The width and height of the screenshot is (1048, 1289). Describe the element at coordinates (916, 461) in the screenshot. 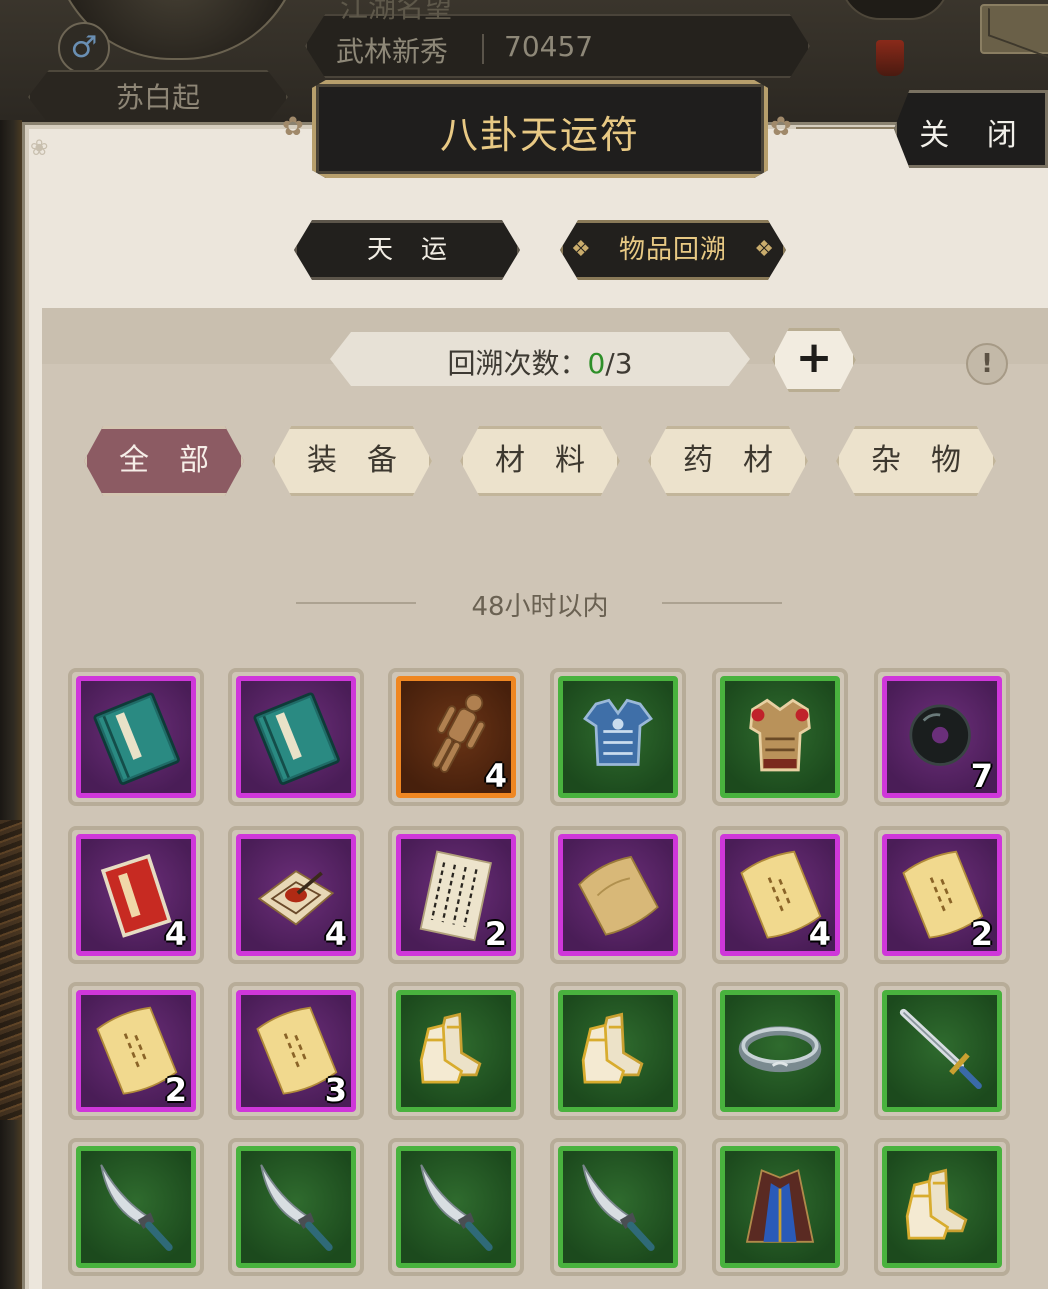

I see `filter-misc: 杂物` at that location.